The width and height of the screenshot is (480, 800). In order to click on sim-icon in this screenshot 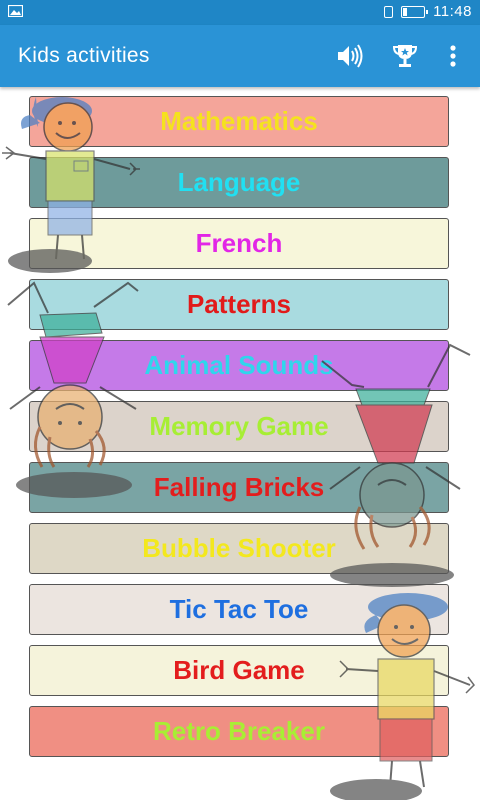, I will do `click(389, 11)`.